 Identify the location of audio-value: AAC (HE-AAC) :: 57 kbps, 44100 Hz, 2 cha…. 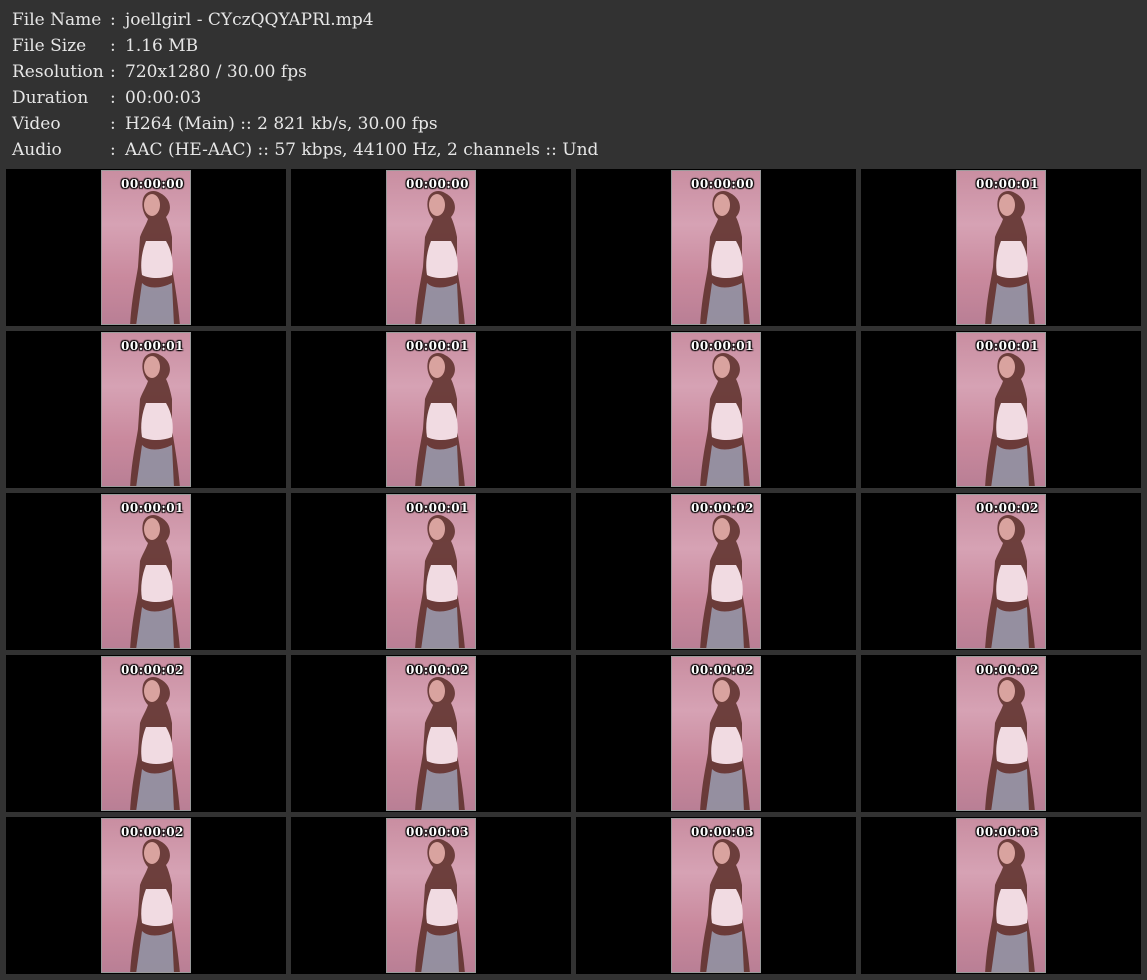
(362, 150).